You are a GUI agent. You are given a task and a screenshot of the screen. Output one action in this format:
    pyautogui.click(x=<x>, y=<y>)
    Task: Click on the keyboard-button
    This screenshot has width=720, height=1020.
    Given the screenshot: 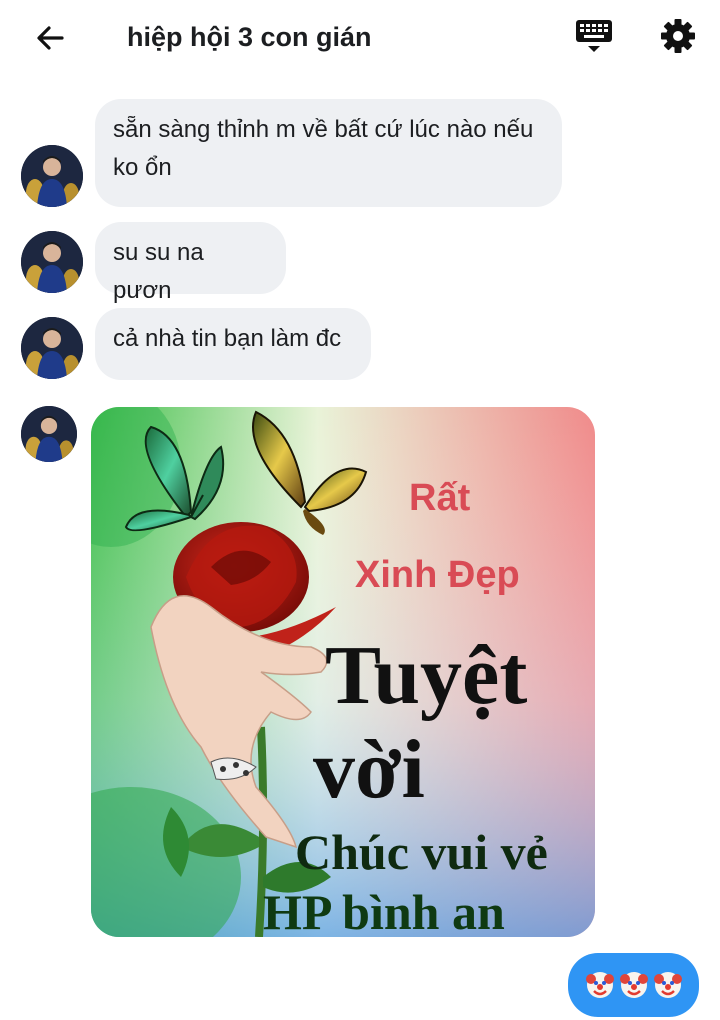 What is the action you would take?
    pyautogui.click(x=594, y=36)
    